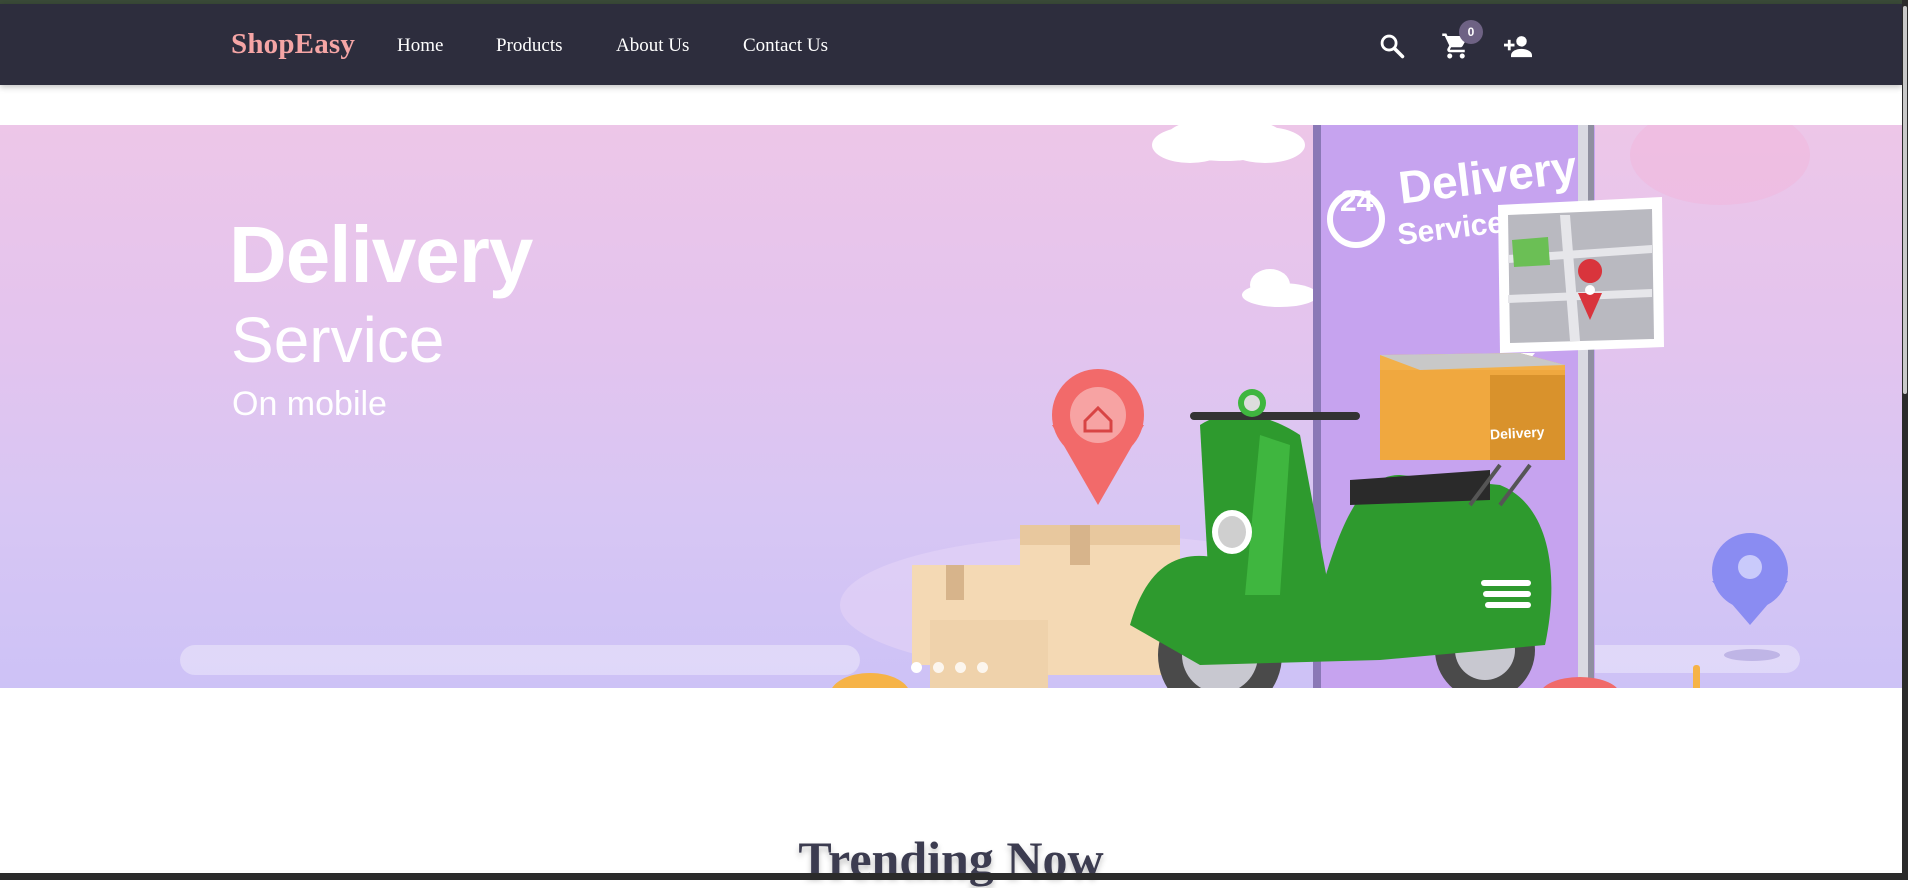 This screenshot has width=1908, height=888. Describe the element at coordinates (1750, 597) in the screenshot. I see `blue-pin` at that location.